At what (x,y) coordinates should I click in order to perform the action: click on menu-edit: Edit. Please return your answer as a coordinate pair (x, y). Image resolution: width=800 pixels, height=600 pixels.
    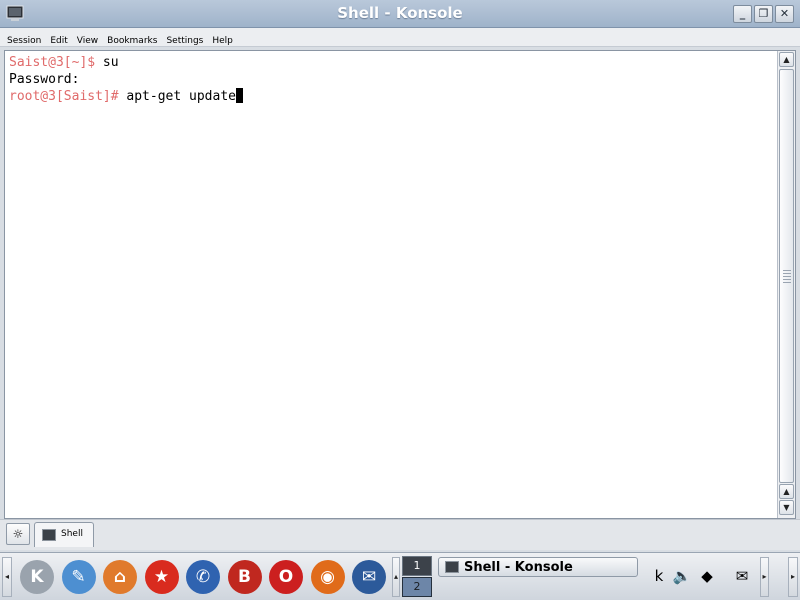
    Looking at the image, I should click on (58, 41).